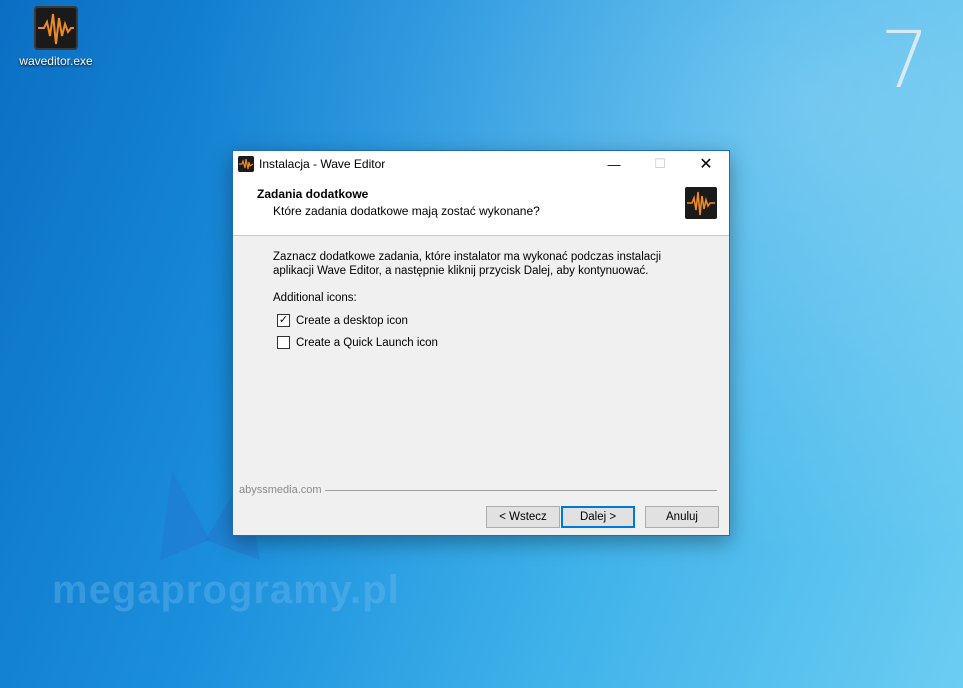 The height and width of the screenshot is (688, 963). What do you see at coordinates (246, 164) in the screenshot?
I see `app-icon` at bounding box center [246, 164].